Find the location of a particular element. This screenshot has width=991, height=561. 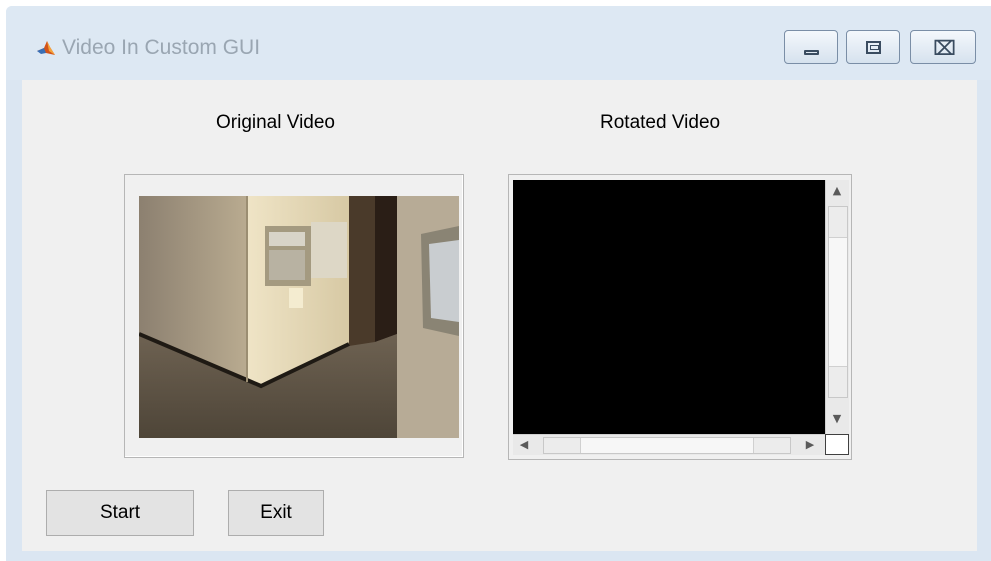

title-bar: Video In Custom GUI ⌧ is located at coordinates (498, 43).